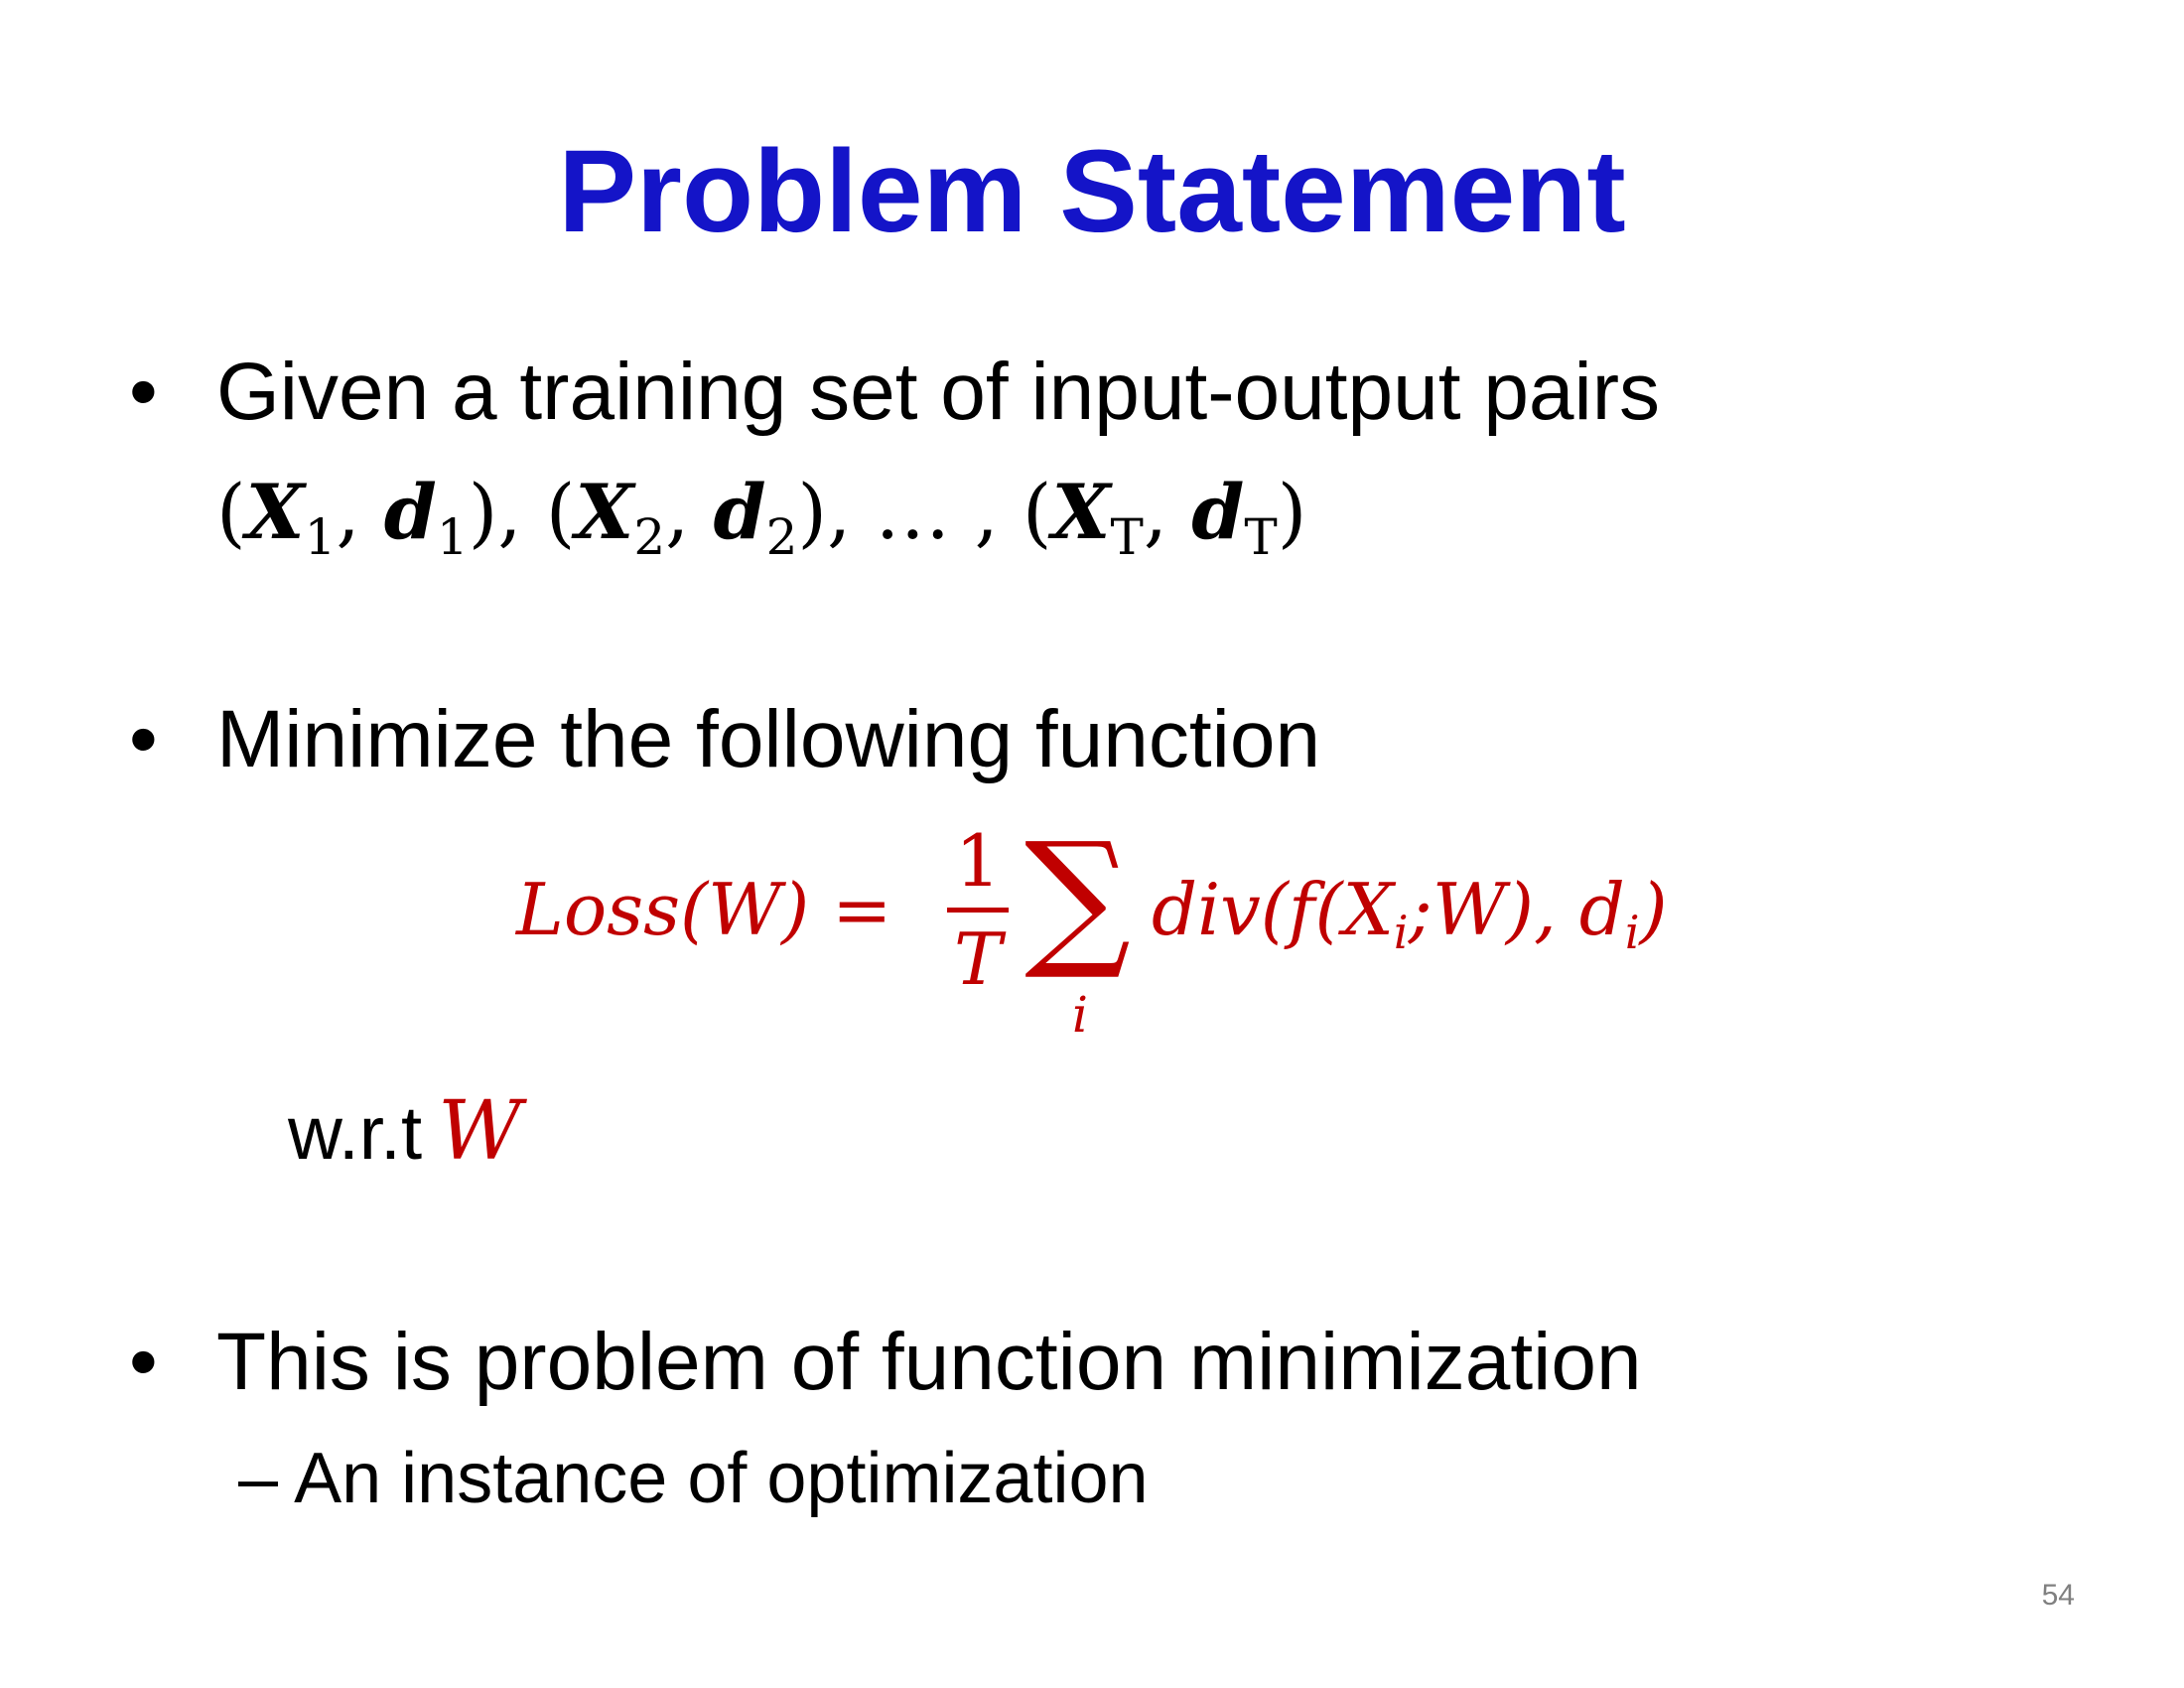 This screenshot has height=1688, width=2184. What do you see at coordinates (929, 1362) in the screenshot?
I see `bullet-text: This is problem of function minimization` at bounding box center [929, 1362].